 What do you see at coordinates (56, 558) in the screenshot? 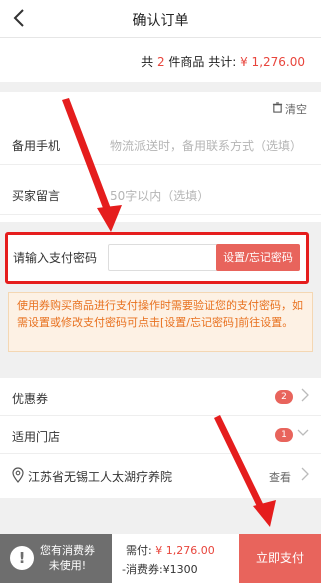
I see `unused-coupon-warning: ! 您有消费券 未使用!` at bounding box center [56, 558].